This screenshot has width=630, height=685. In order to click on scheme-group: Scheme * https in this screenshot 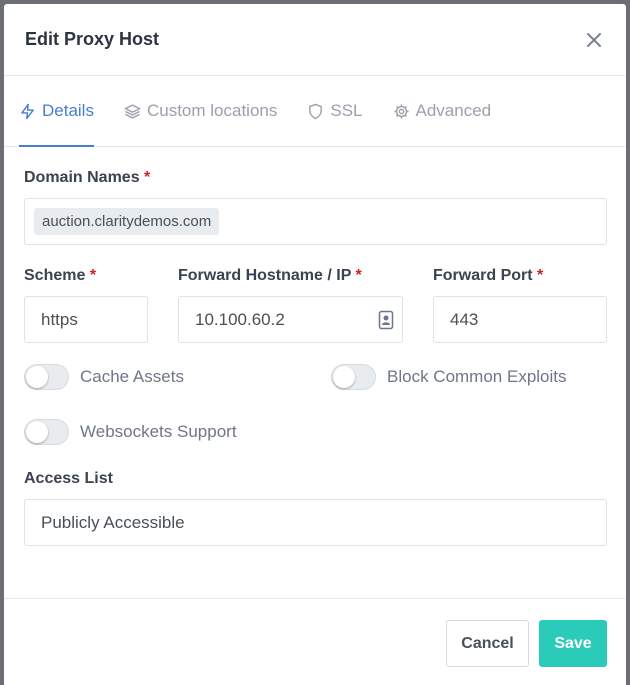, I will do `click(86, 305)`.